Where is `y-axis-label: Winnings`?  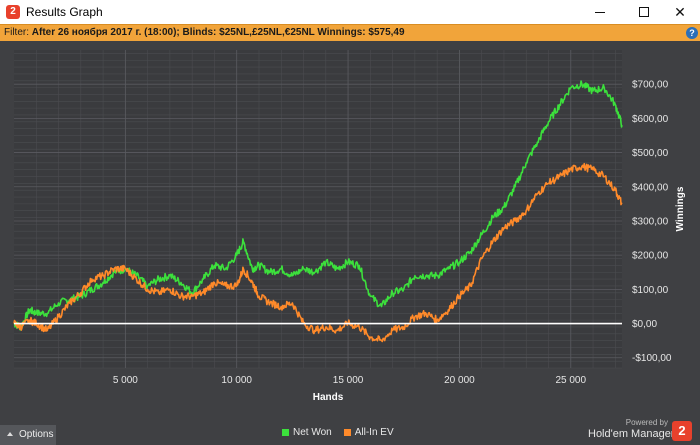 y-axis-label: Winnings is located at coordinates (680, 208).